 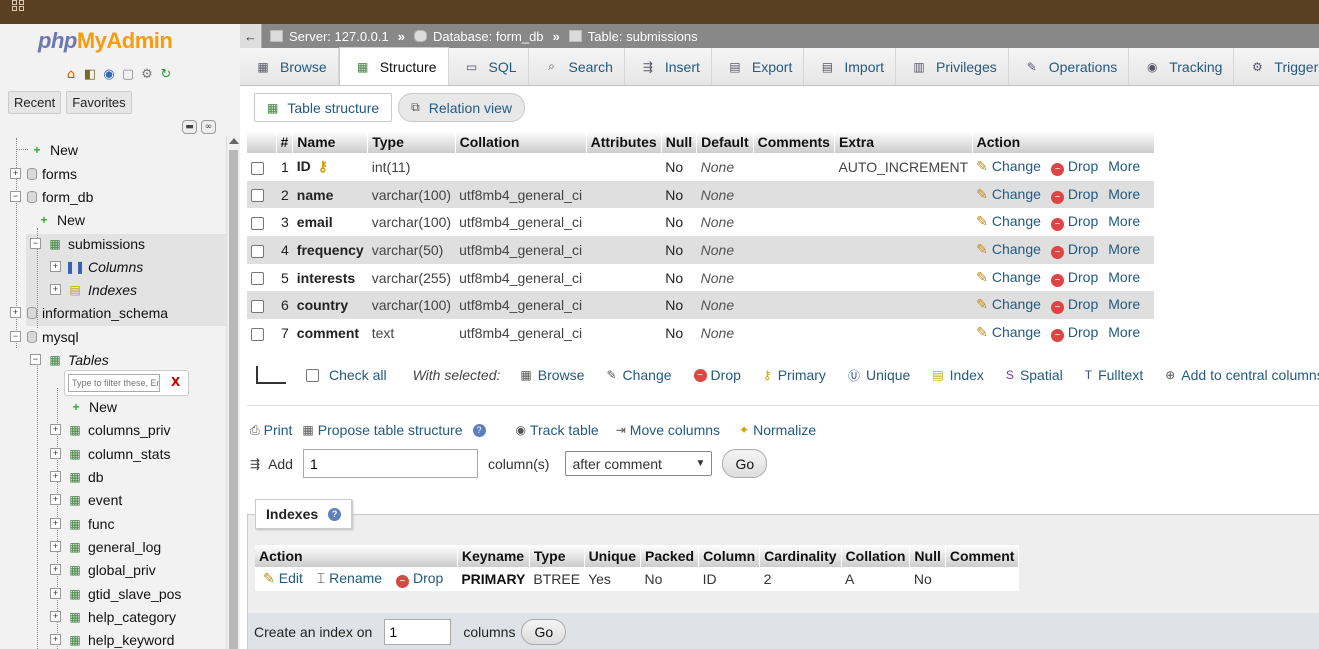 What do you see at coordinates (175, 382) in the screenshot?
I see `clear-filter-icon: X` at bounding box center [175, 382].